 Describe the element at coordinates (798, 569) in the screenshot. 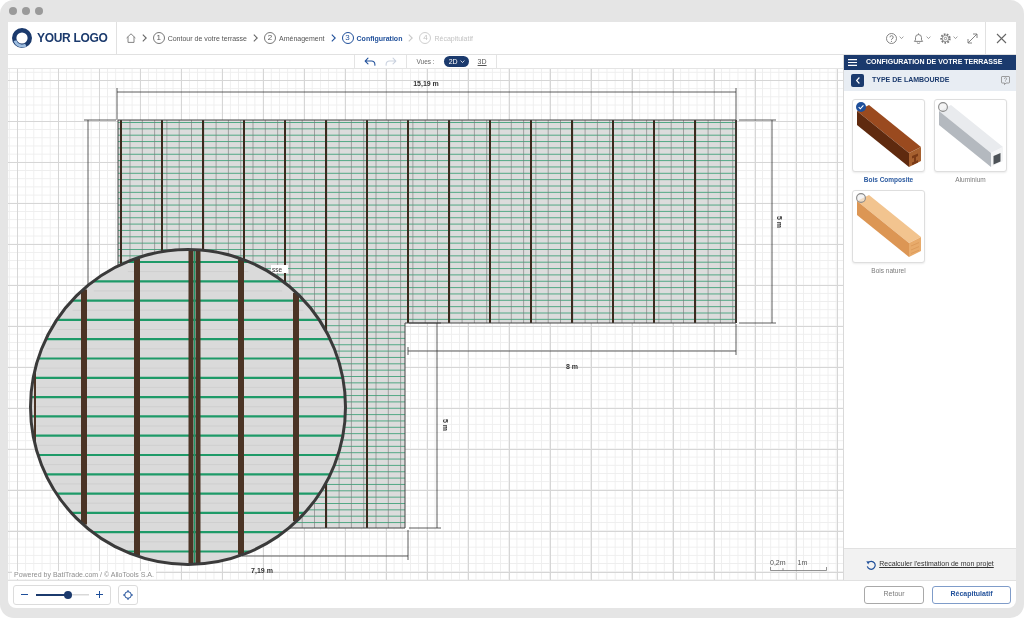

I see `scale-bar` at that location.